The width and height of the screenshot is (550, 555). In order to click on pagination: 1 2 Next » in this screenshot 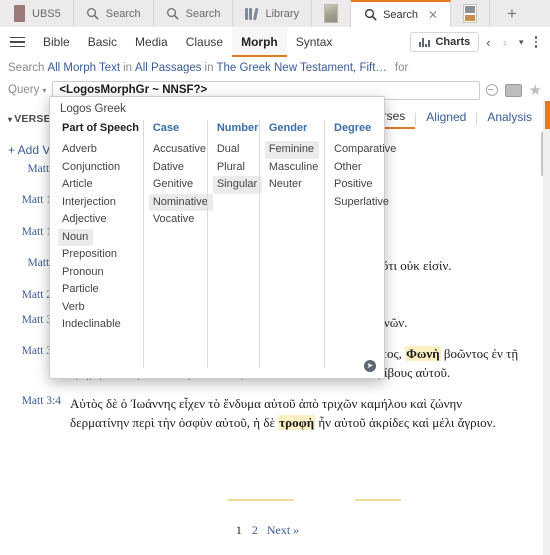, I will do `click(269, 530)`.